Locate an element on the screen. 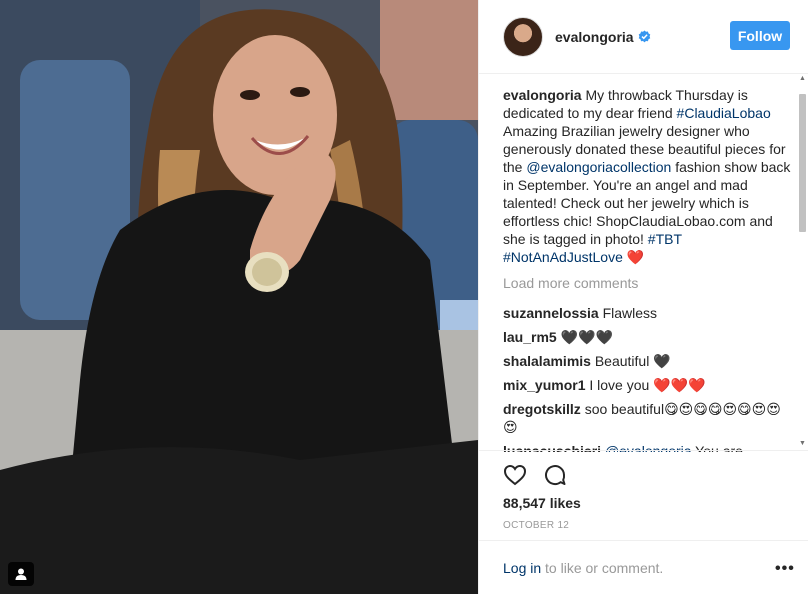 The image size is (808, 594). post-actions is located at coordinates (543, 475).